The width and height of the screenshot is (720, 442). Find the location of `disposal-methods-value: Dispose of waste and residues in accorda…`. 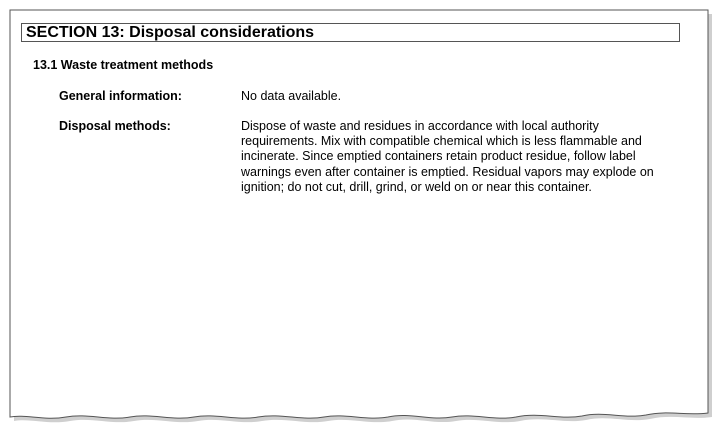

disposal-methods-value: Dispose of waste and residues in accorda… is located at coordinates (461, 157).